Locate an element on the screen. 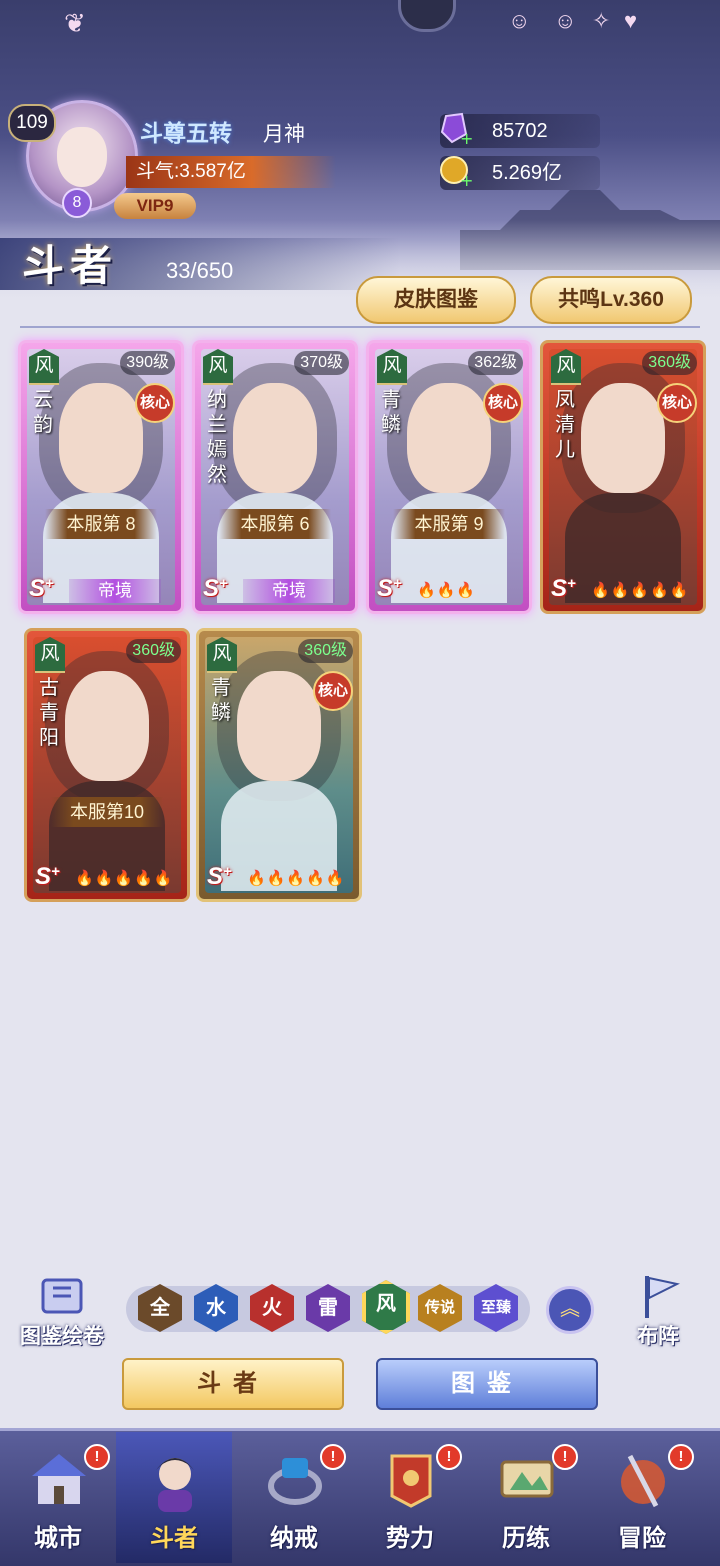 The width and height of the screenshot is (720, 1566). spark-icon: ✧ is located at coordinates (601, 20).